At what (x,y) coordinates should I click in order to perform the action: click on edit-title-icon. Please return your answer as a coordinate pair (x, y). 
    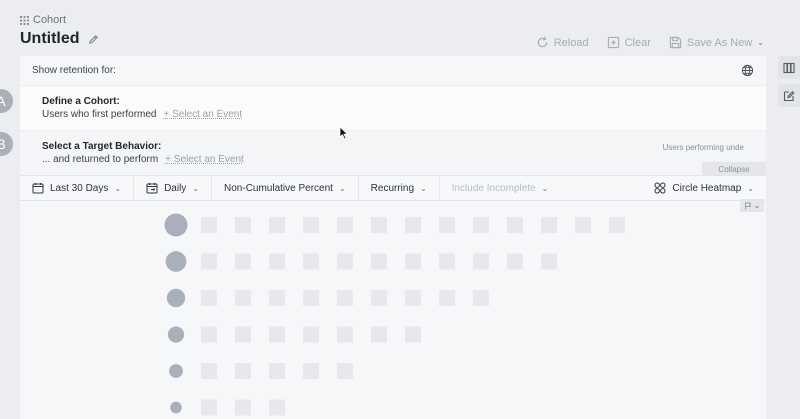
    Looking at the image, I should click on (93, 39).